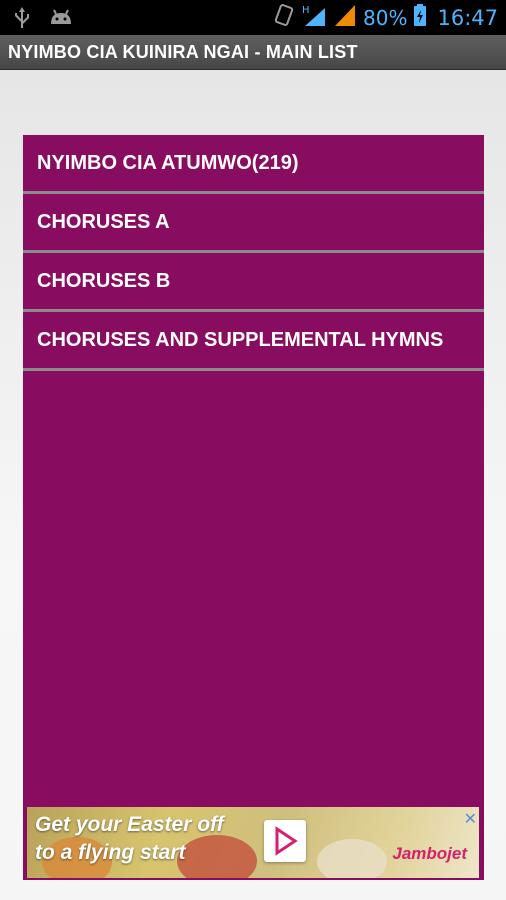 Image resolution: width=506 pixels, height=900 pixels. What do you see at coordinates (314, 17) in the screenshot?
I see `network-icon: H` at bounding box center [314, 17].